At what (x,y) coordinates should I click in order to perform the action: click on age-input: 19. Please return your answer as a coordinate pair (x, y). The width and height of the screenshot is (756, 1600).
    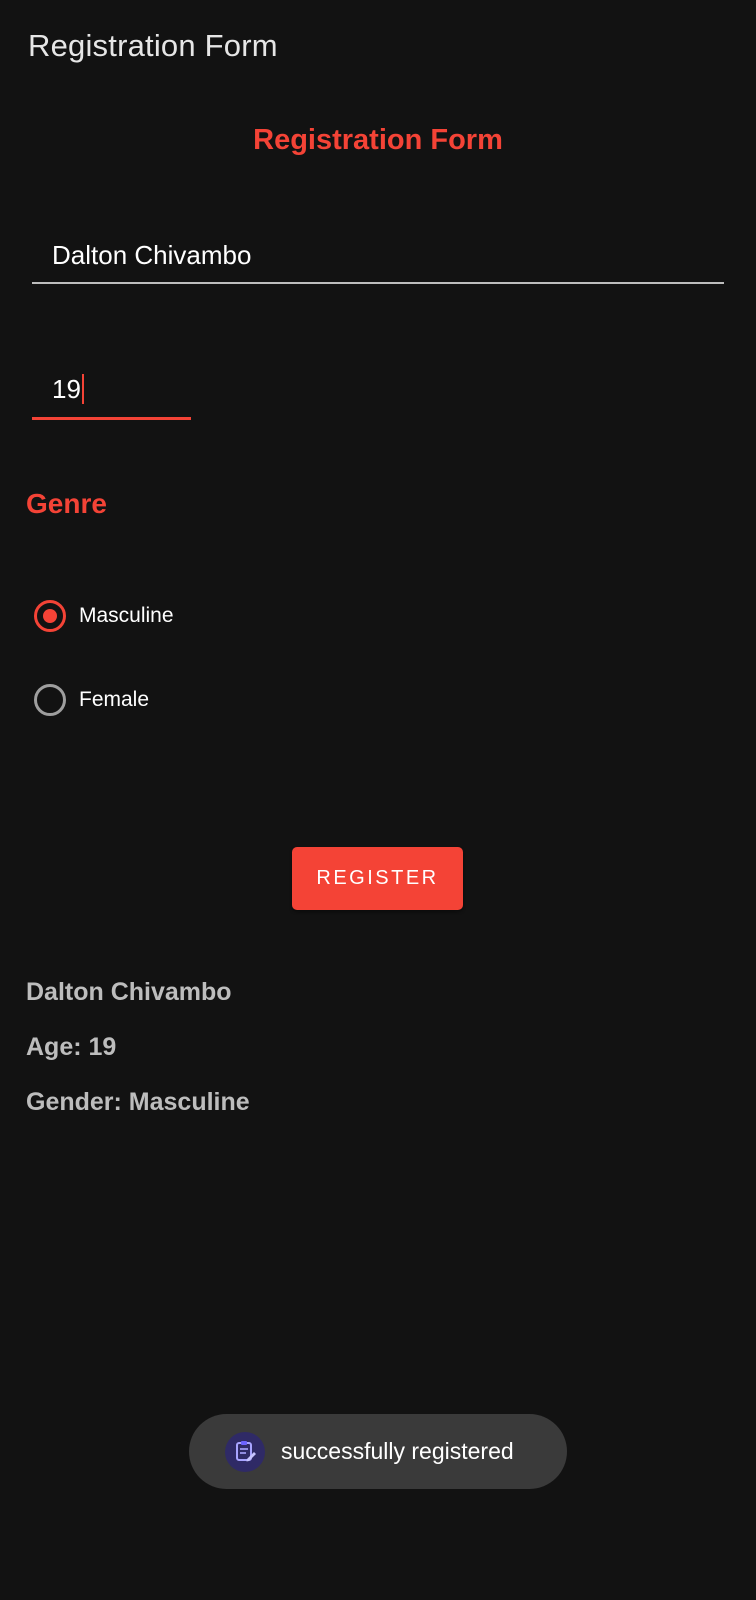
    Looking at the image, I should click on (111, 393).